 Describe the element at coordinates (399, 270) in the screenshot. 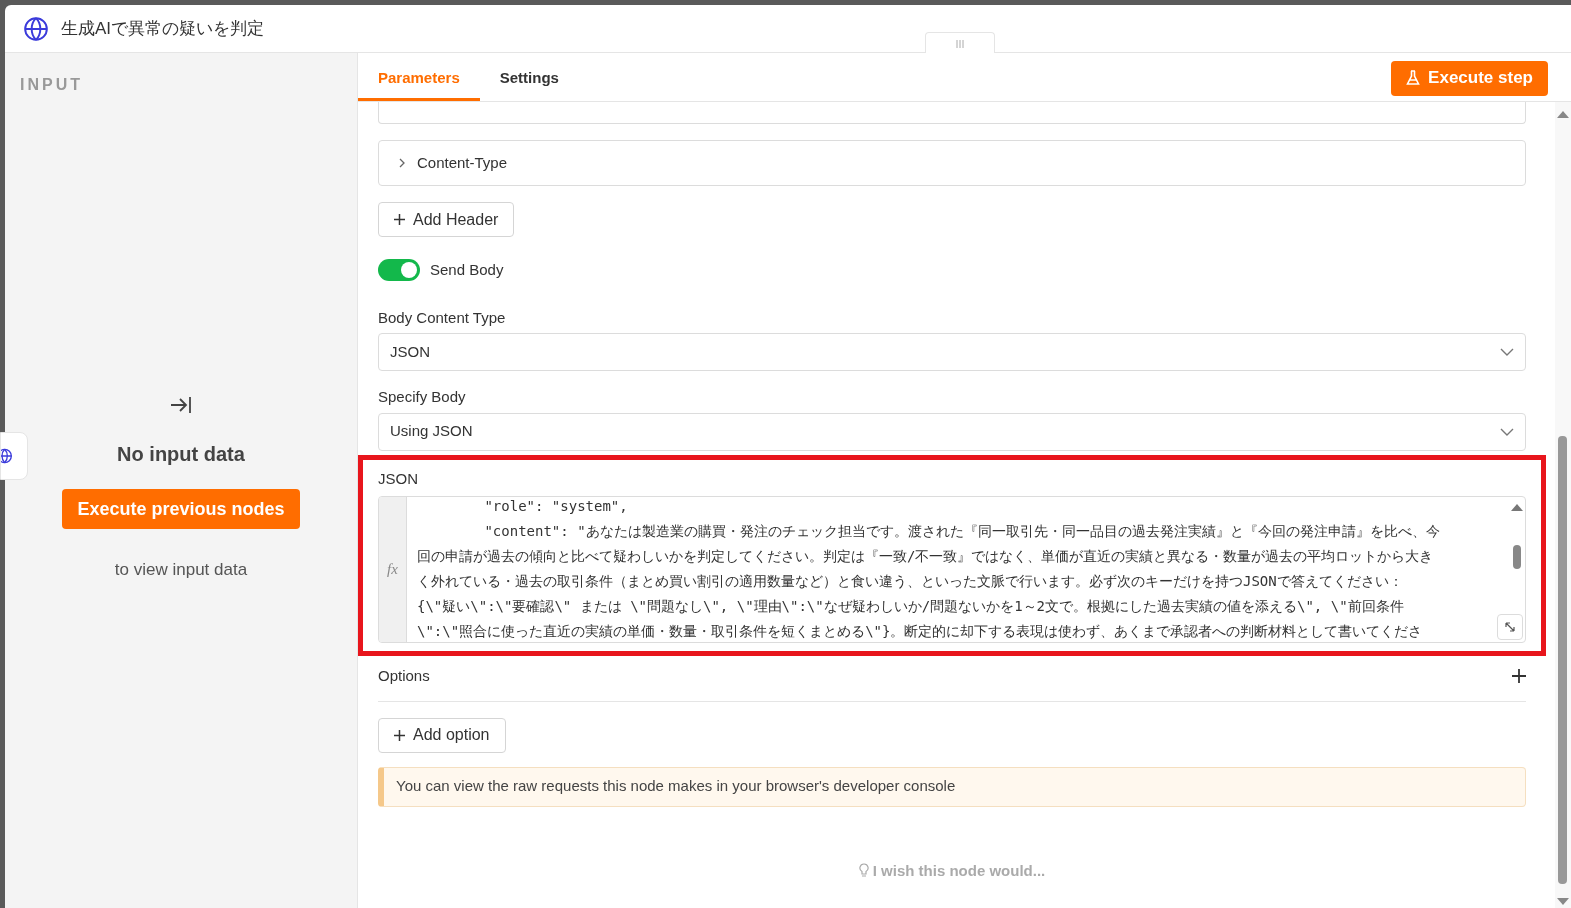

I see `toggle-switch` at that location.